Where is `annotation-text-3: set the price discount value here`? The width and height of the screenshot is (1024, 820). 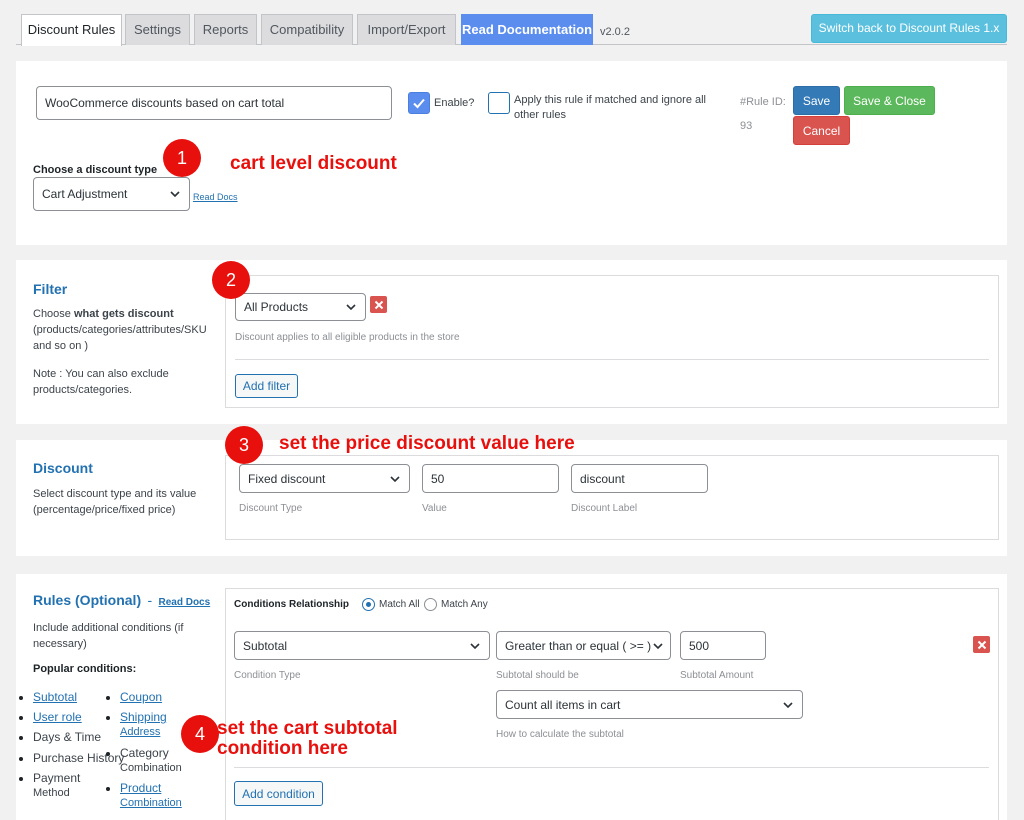
annotation-text-3: set the price discount value here is located at coordinates (427, 443).